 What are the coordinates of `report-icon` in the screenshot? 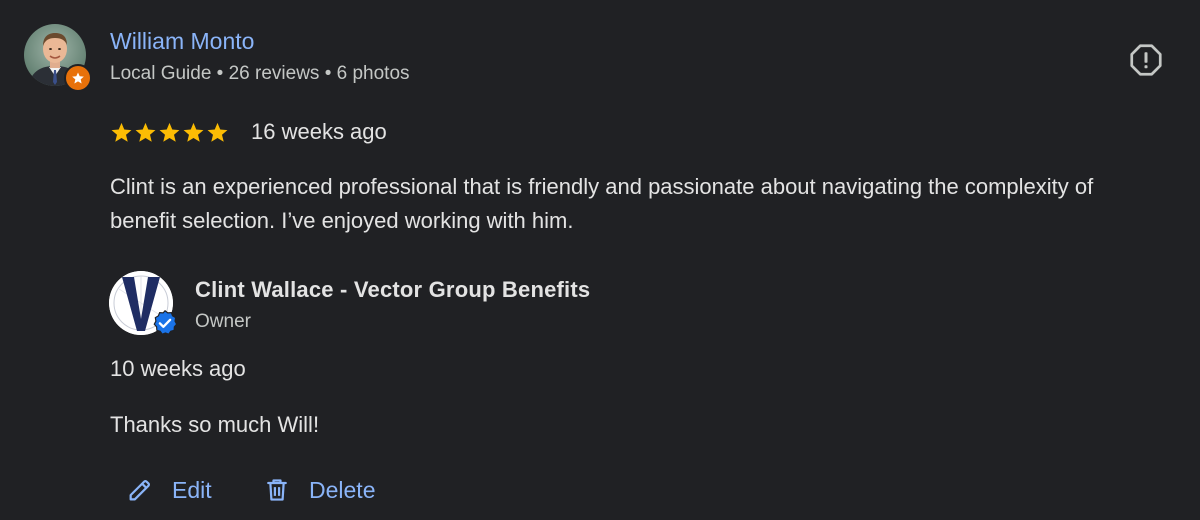 It's located at (1146, 60).